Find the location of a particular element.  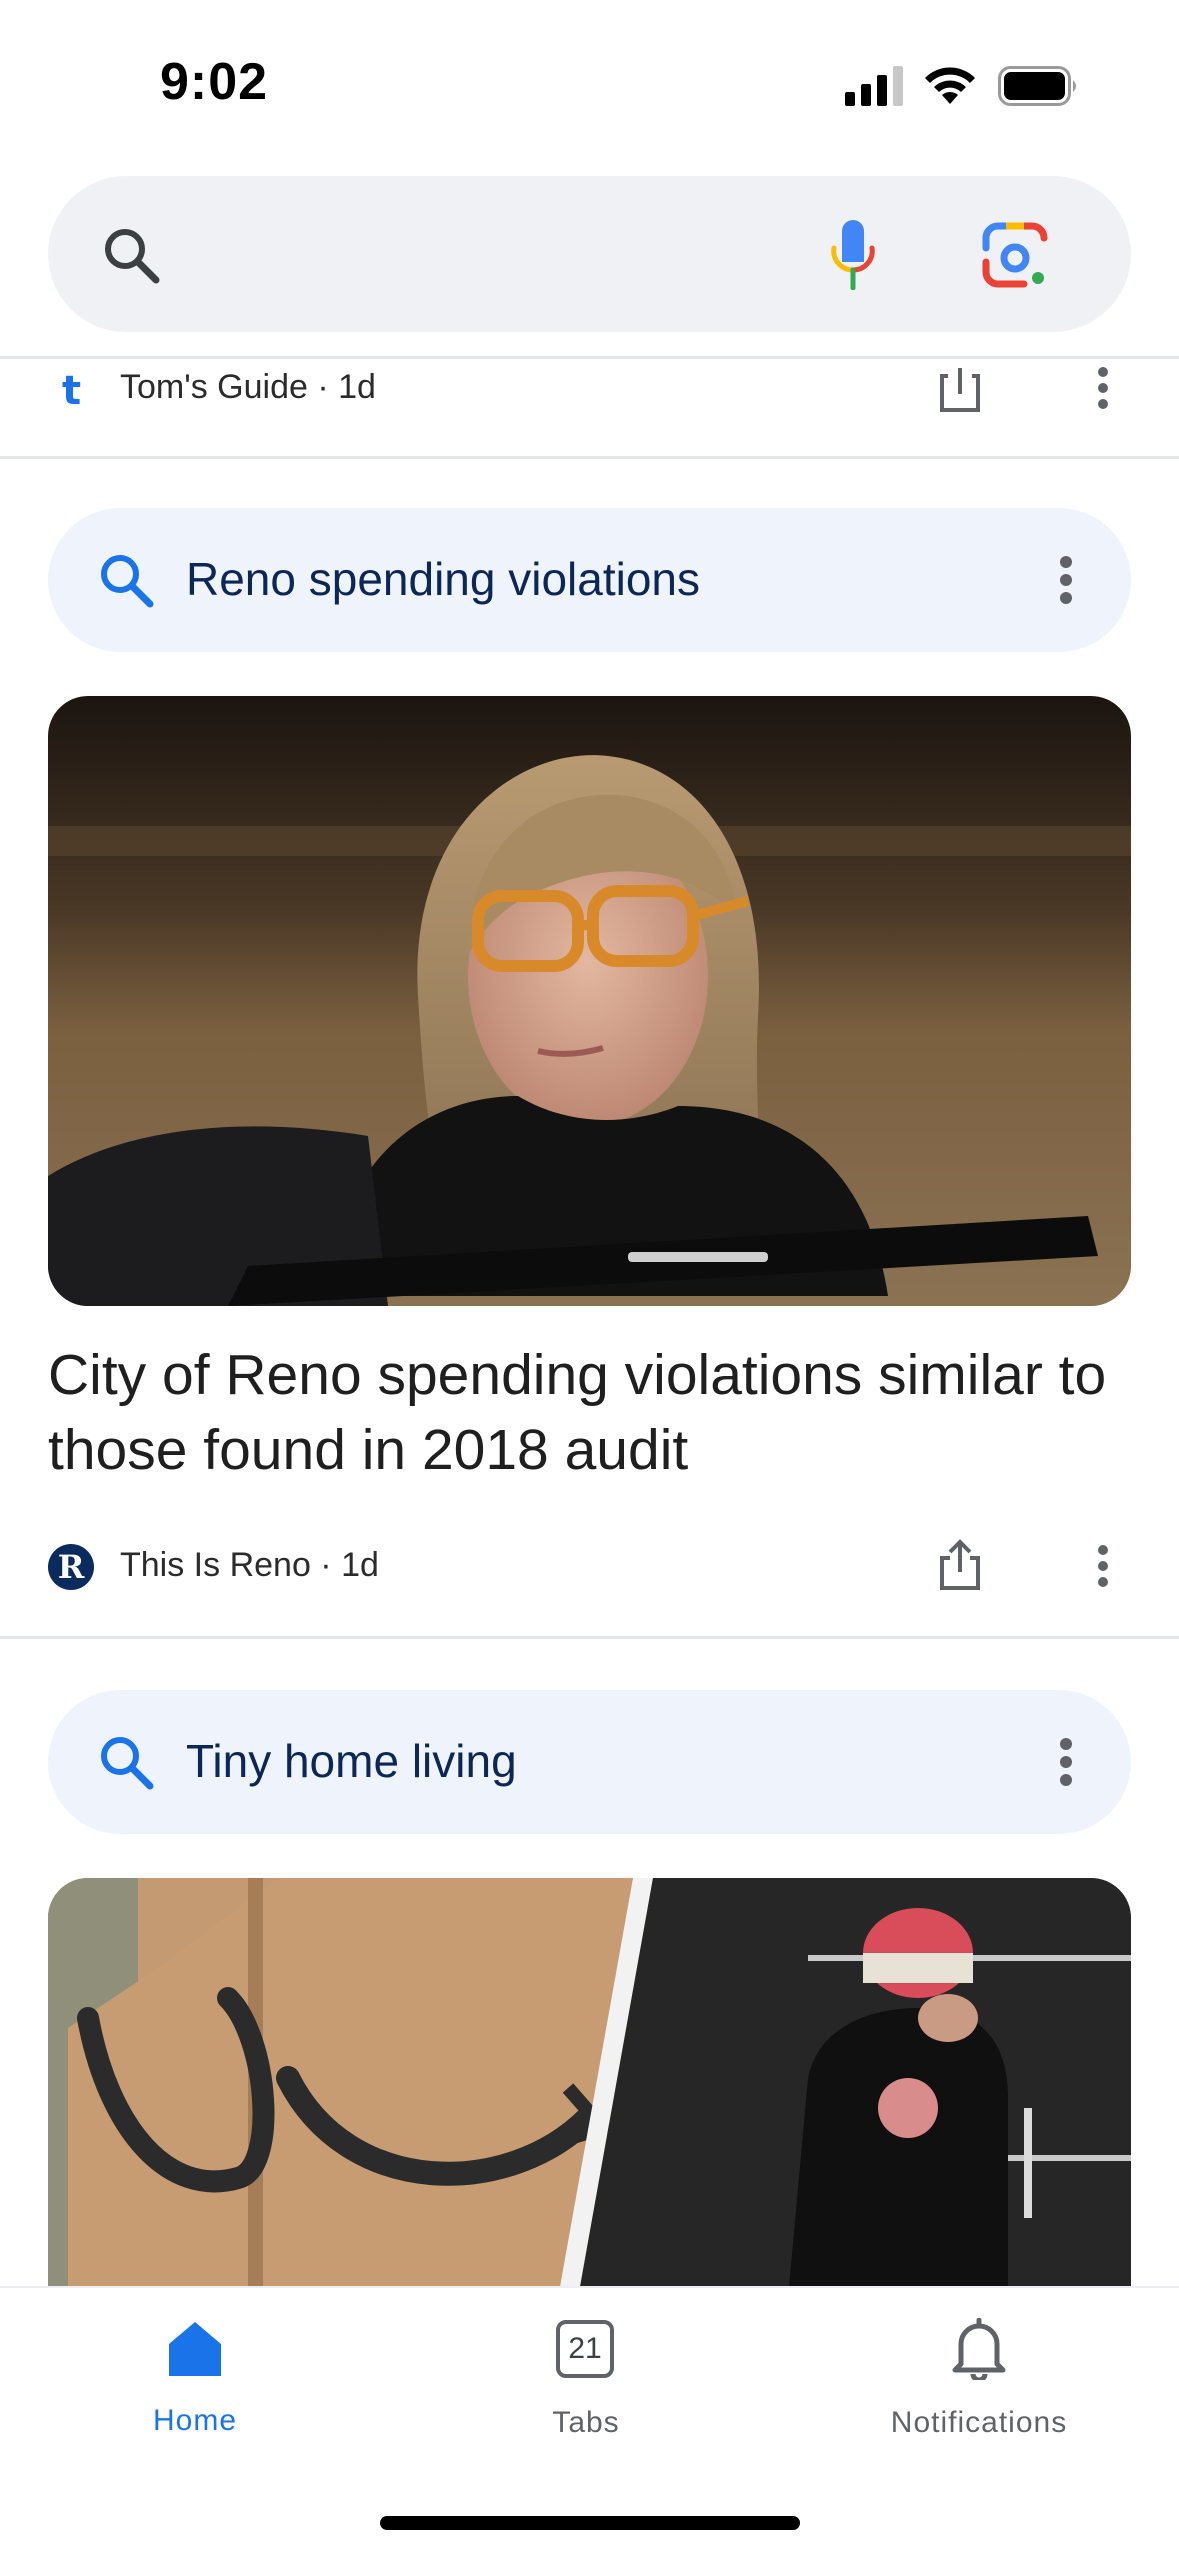

toms-guide-logo-icon: t is located at coordinates (72, 391).